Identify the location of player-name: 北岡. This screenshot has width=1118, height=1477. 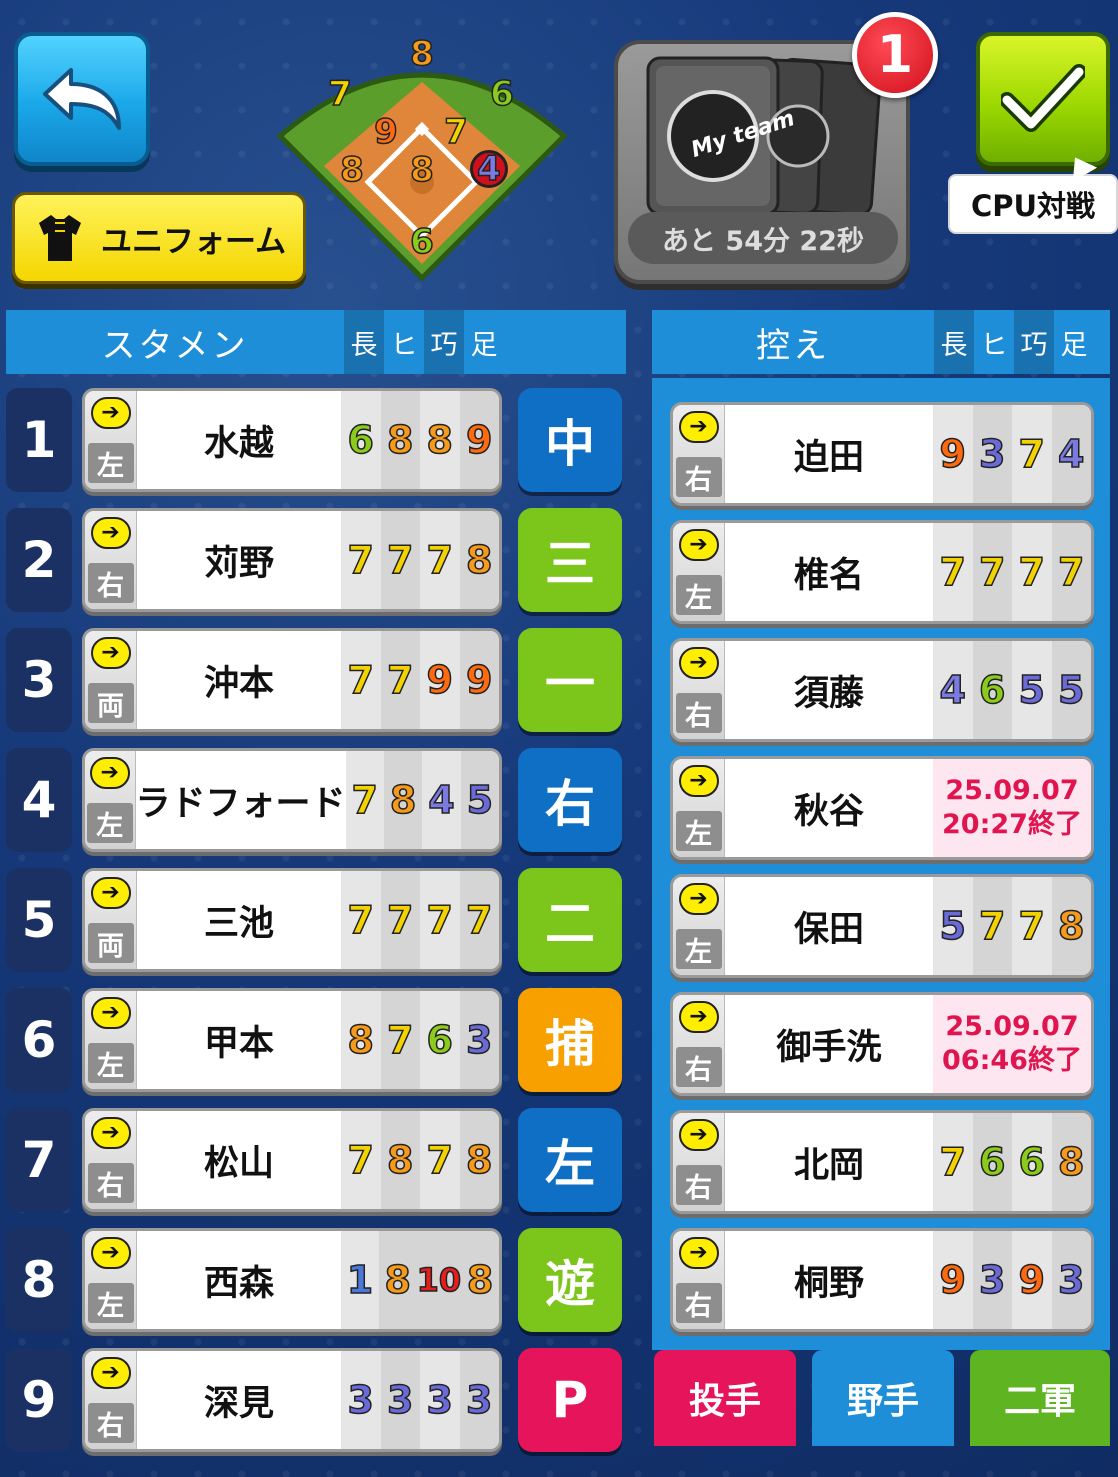
(829, 1162).